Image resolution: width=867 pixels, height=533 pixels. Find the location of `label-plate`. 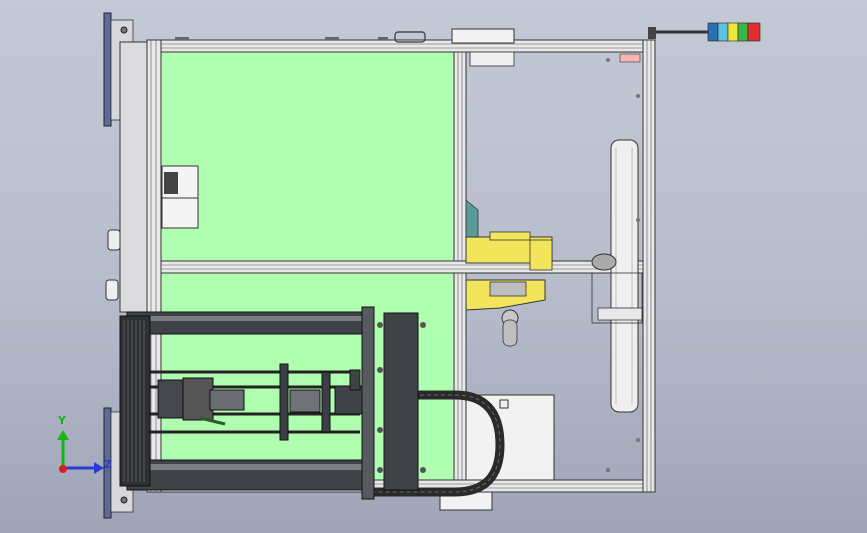

label-plate is located at coordinates (630, 58).